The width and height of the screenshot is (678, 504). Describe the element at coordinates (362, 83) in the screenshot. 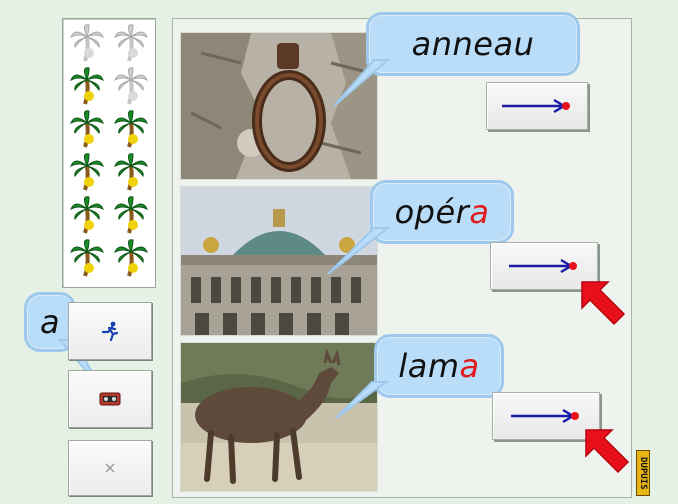

I see `word-bubble-anneau-tail` at that location.